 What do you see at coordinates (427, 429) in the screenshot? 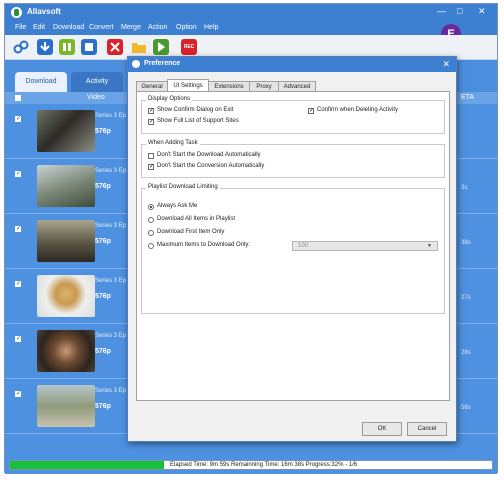
I see `cancel-button: Cancel` at bounding box center [427, 429].